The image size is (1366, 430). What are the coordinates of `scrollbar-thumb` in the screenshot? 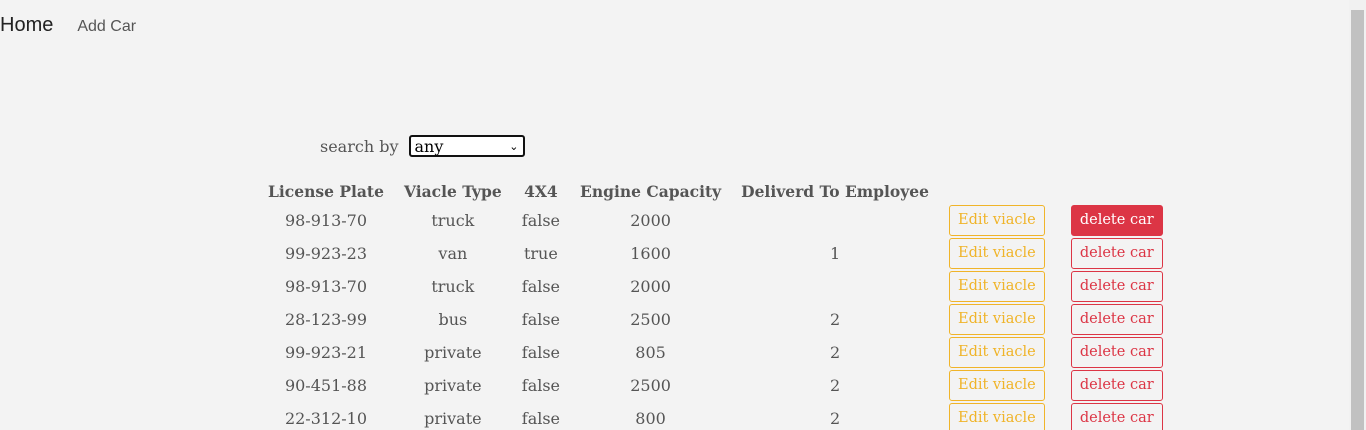 It's located at (1357, 220).